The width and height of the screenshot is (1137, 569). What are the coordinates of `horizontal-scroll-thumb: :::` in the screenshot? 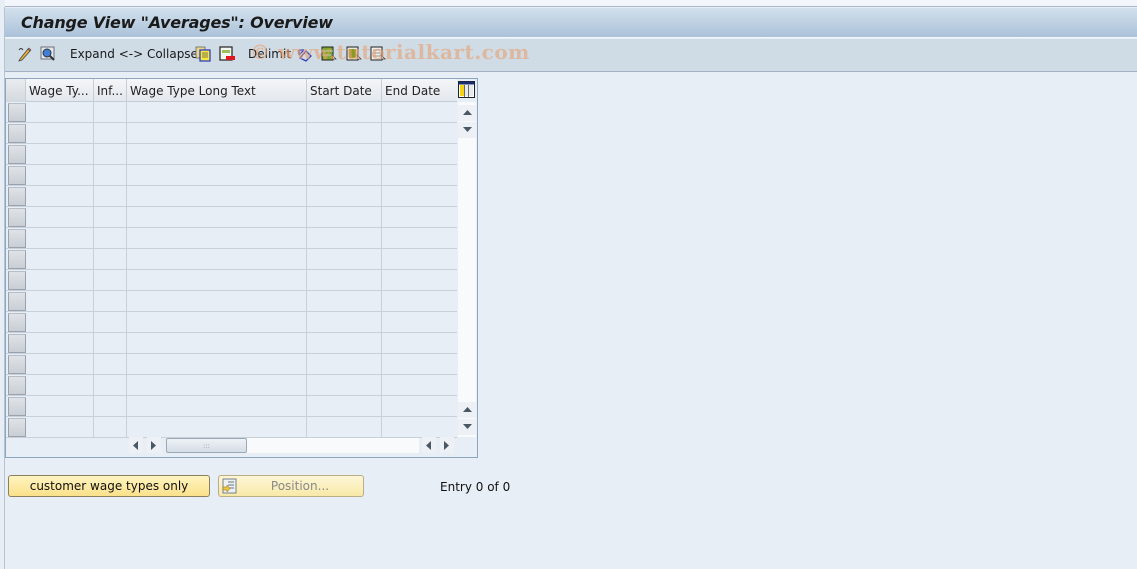 It's located at (206, 445).